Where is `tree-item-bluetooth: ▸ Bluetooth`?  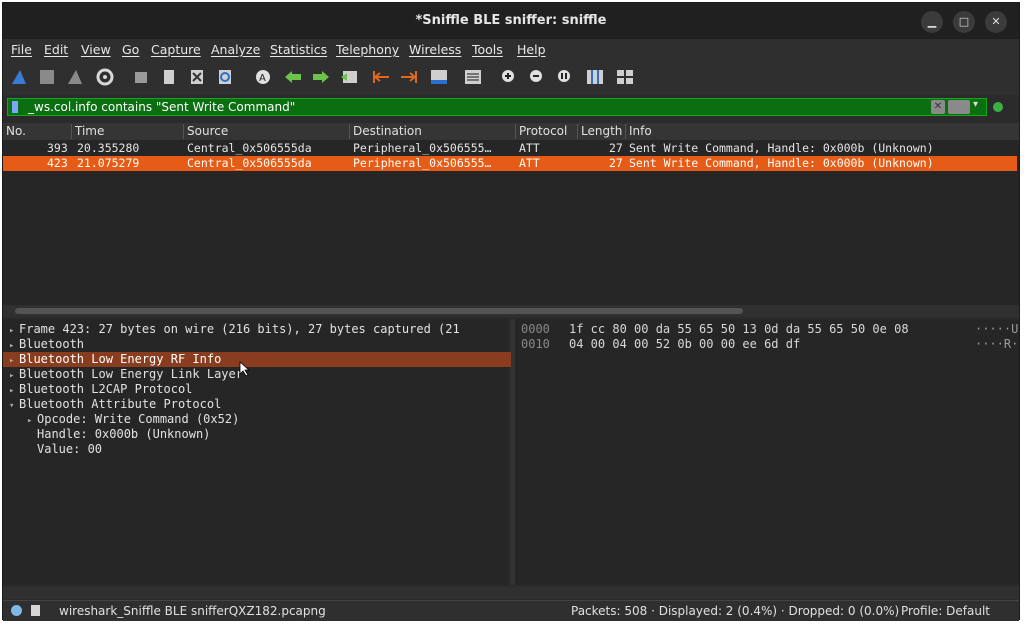 tree-item-bluetooth: ▸ Bluetooth is located at coordinates (262, 344).